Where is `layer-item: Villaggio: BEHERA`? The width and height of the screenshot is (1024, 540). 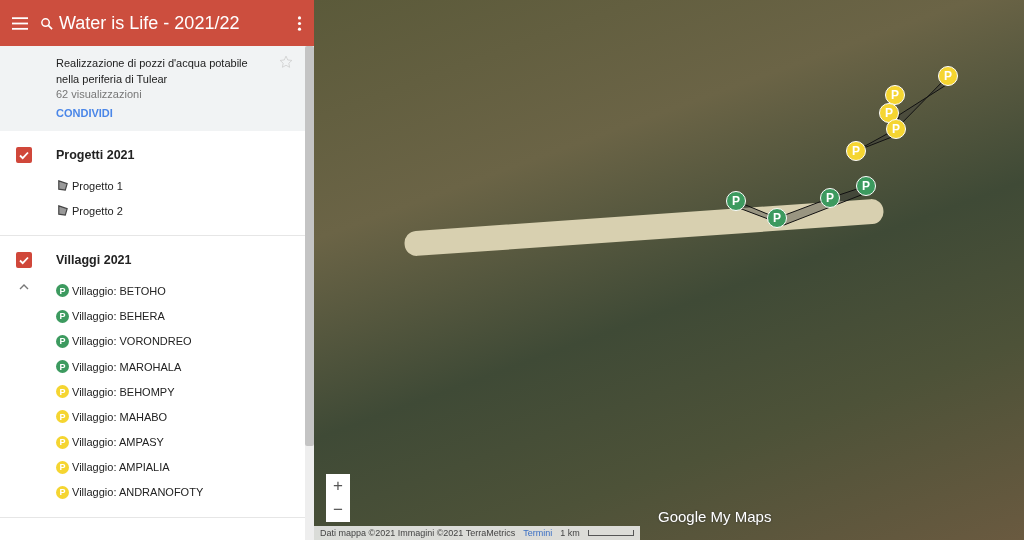
layer-item: Villaggio: BEHERA is located at coordinates (118, 316).